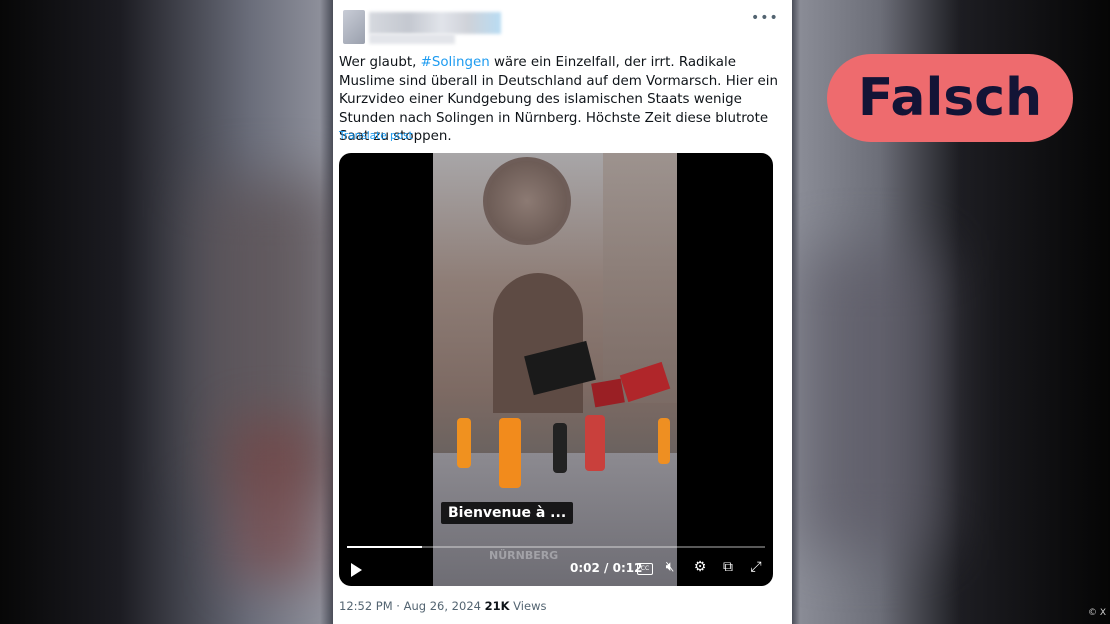 This screenshot has height=624, width=1110. I want to click on progress-bar, so click(556, 547).